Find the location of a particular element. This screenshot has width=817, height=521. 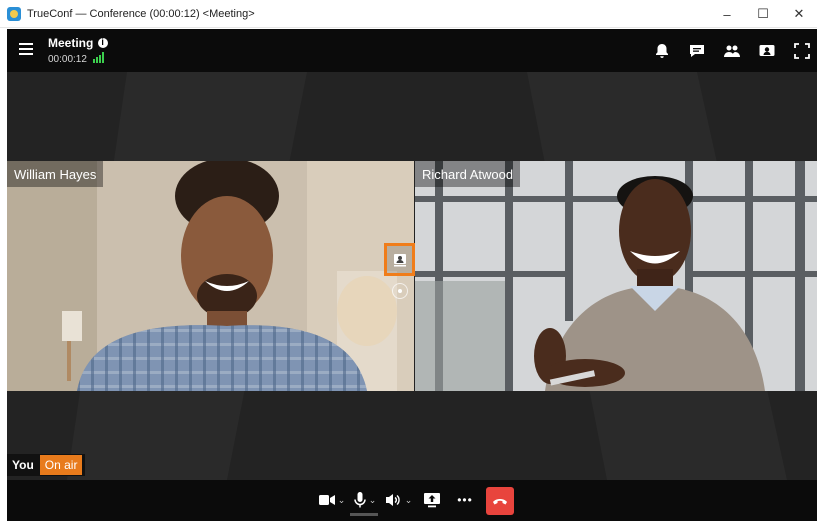

camera-options-caret: ⌄ is located at coordinates (342, 500).